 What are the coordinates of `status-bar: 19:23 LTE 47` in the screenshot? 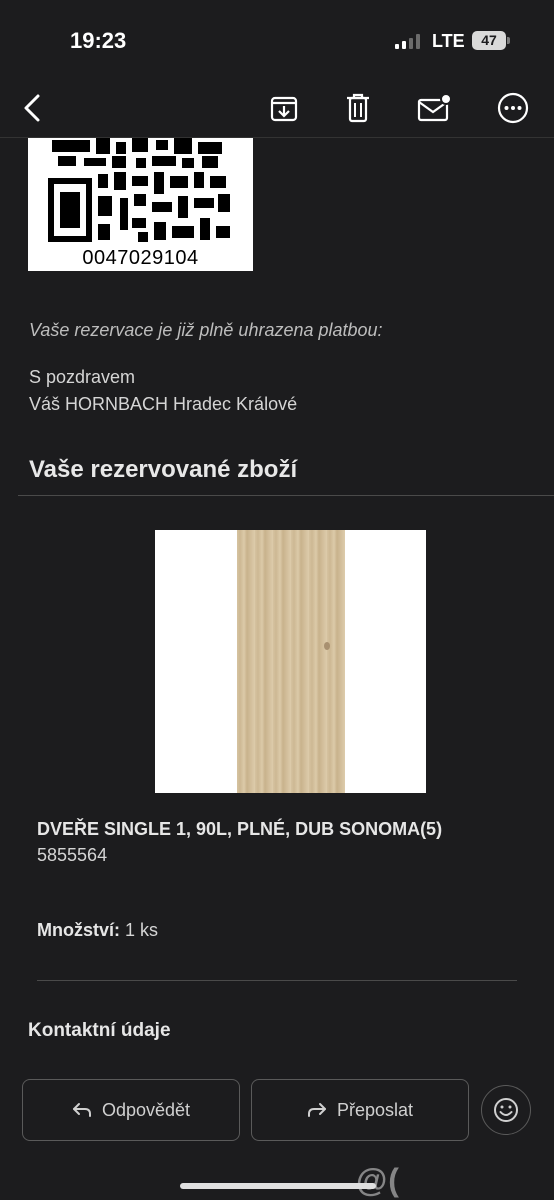 It's located at (277, 40).